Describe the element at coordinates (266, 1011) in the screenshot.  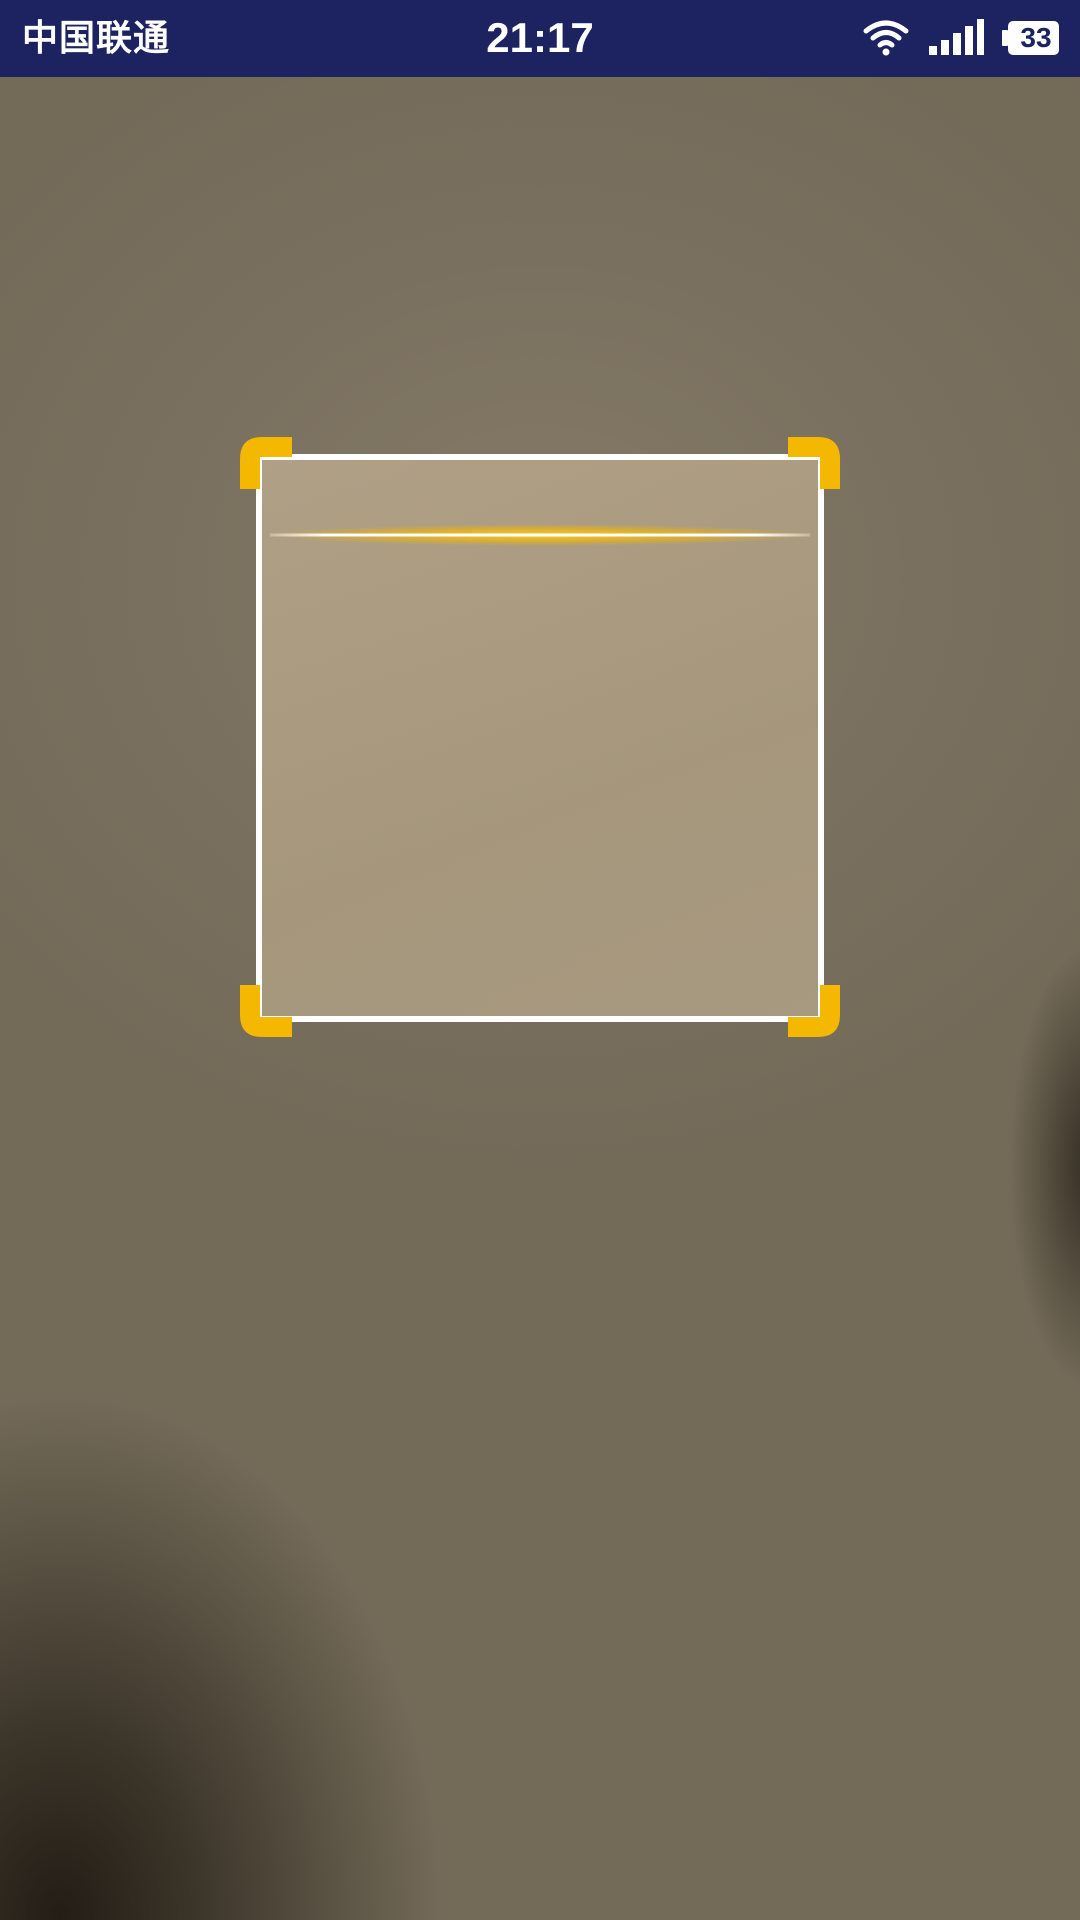
I see `scan-corner-bottom-left-icon` at that location.